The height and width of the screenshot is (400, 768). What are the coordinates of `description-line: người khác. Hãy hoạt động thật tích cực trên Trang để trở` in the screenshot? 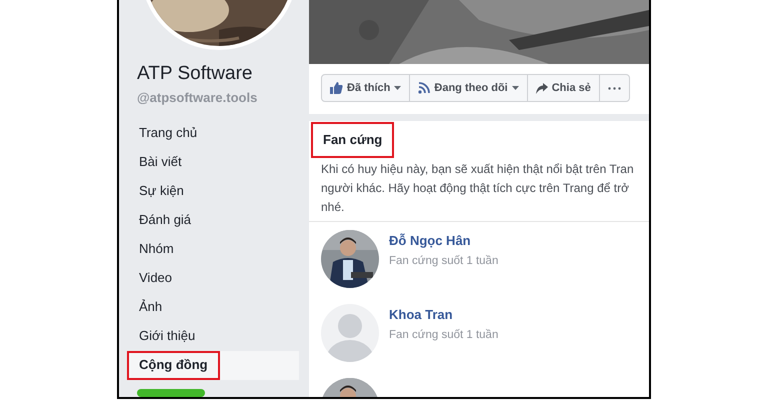 It's located at (475, 188).